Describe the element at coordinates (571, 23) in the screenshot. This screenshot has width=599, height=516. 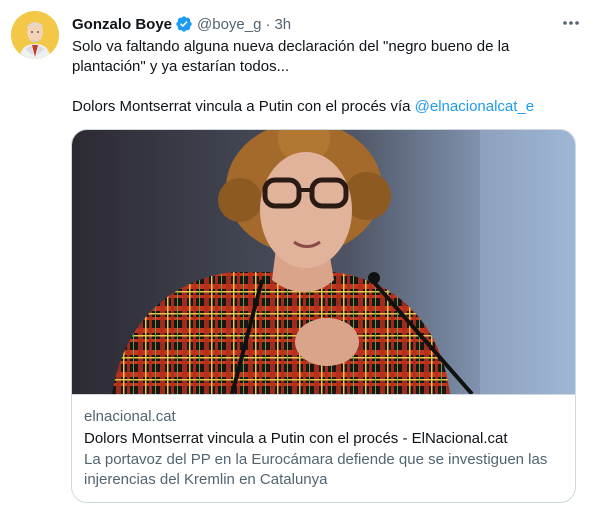
I see `more-options-icon` at that location.